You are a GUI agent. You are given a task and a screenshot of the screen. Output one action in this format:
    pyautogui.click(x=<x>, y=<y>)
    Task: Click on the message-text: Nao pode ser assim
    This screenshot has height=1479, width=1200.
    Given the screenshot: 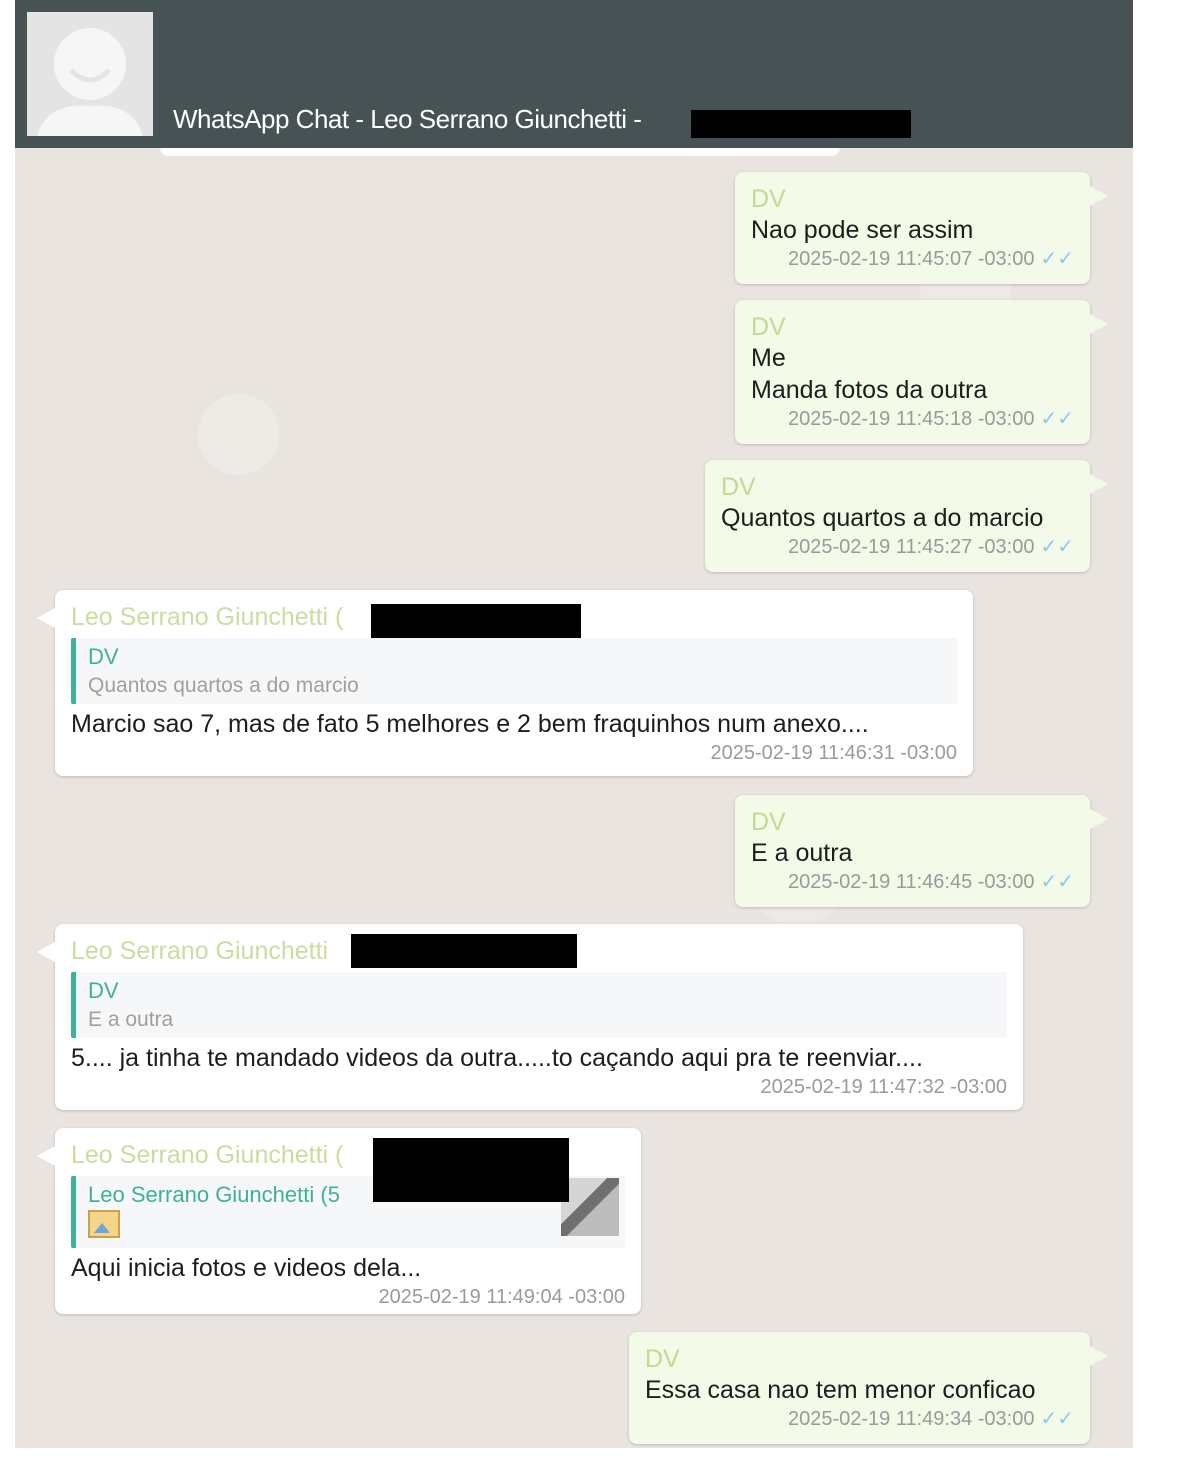 What is the action you would take?
    pyautogui.click(x=862, y=230)
    